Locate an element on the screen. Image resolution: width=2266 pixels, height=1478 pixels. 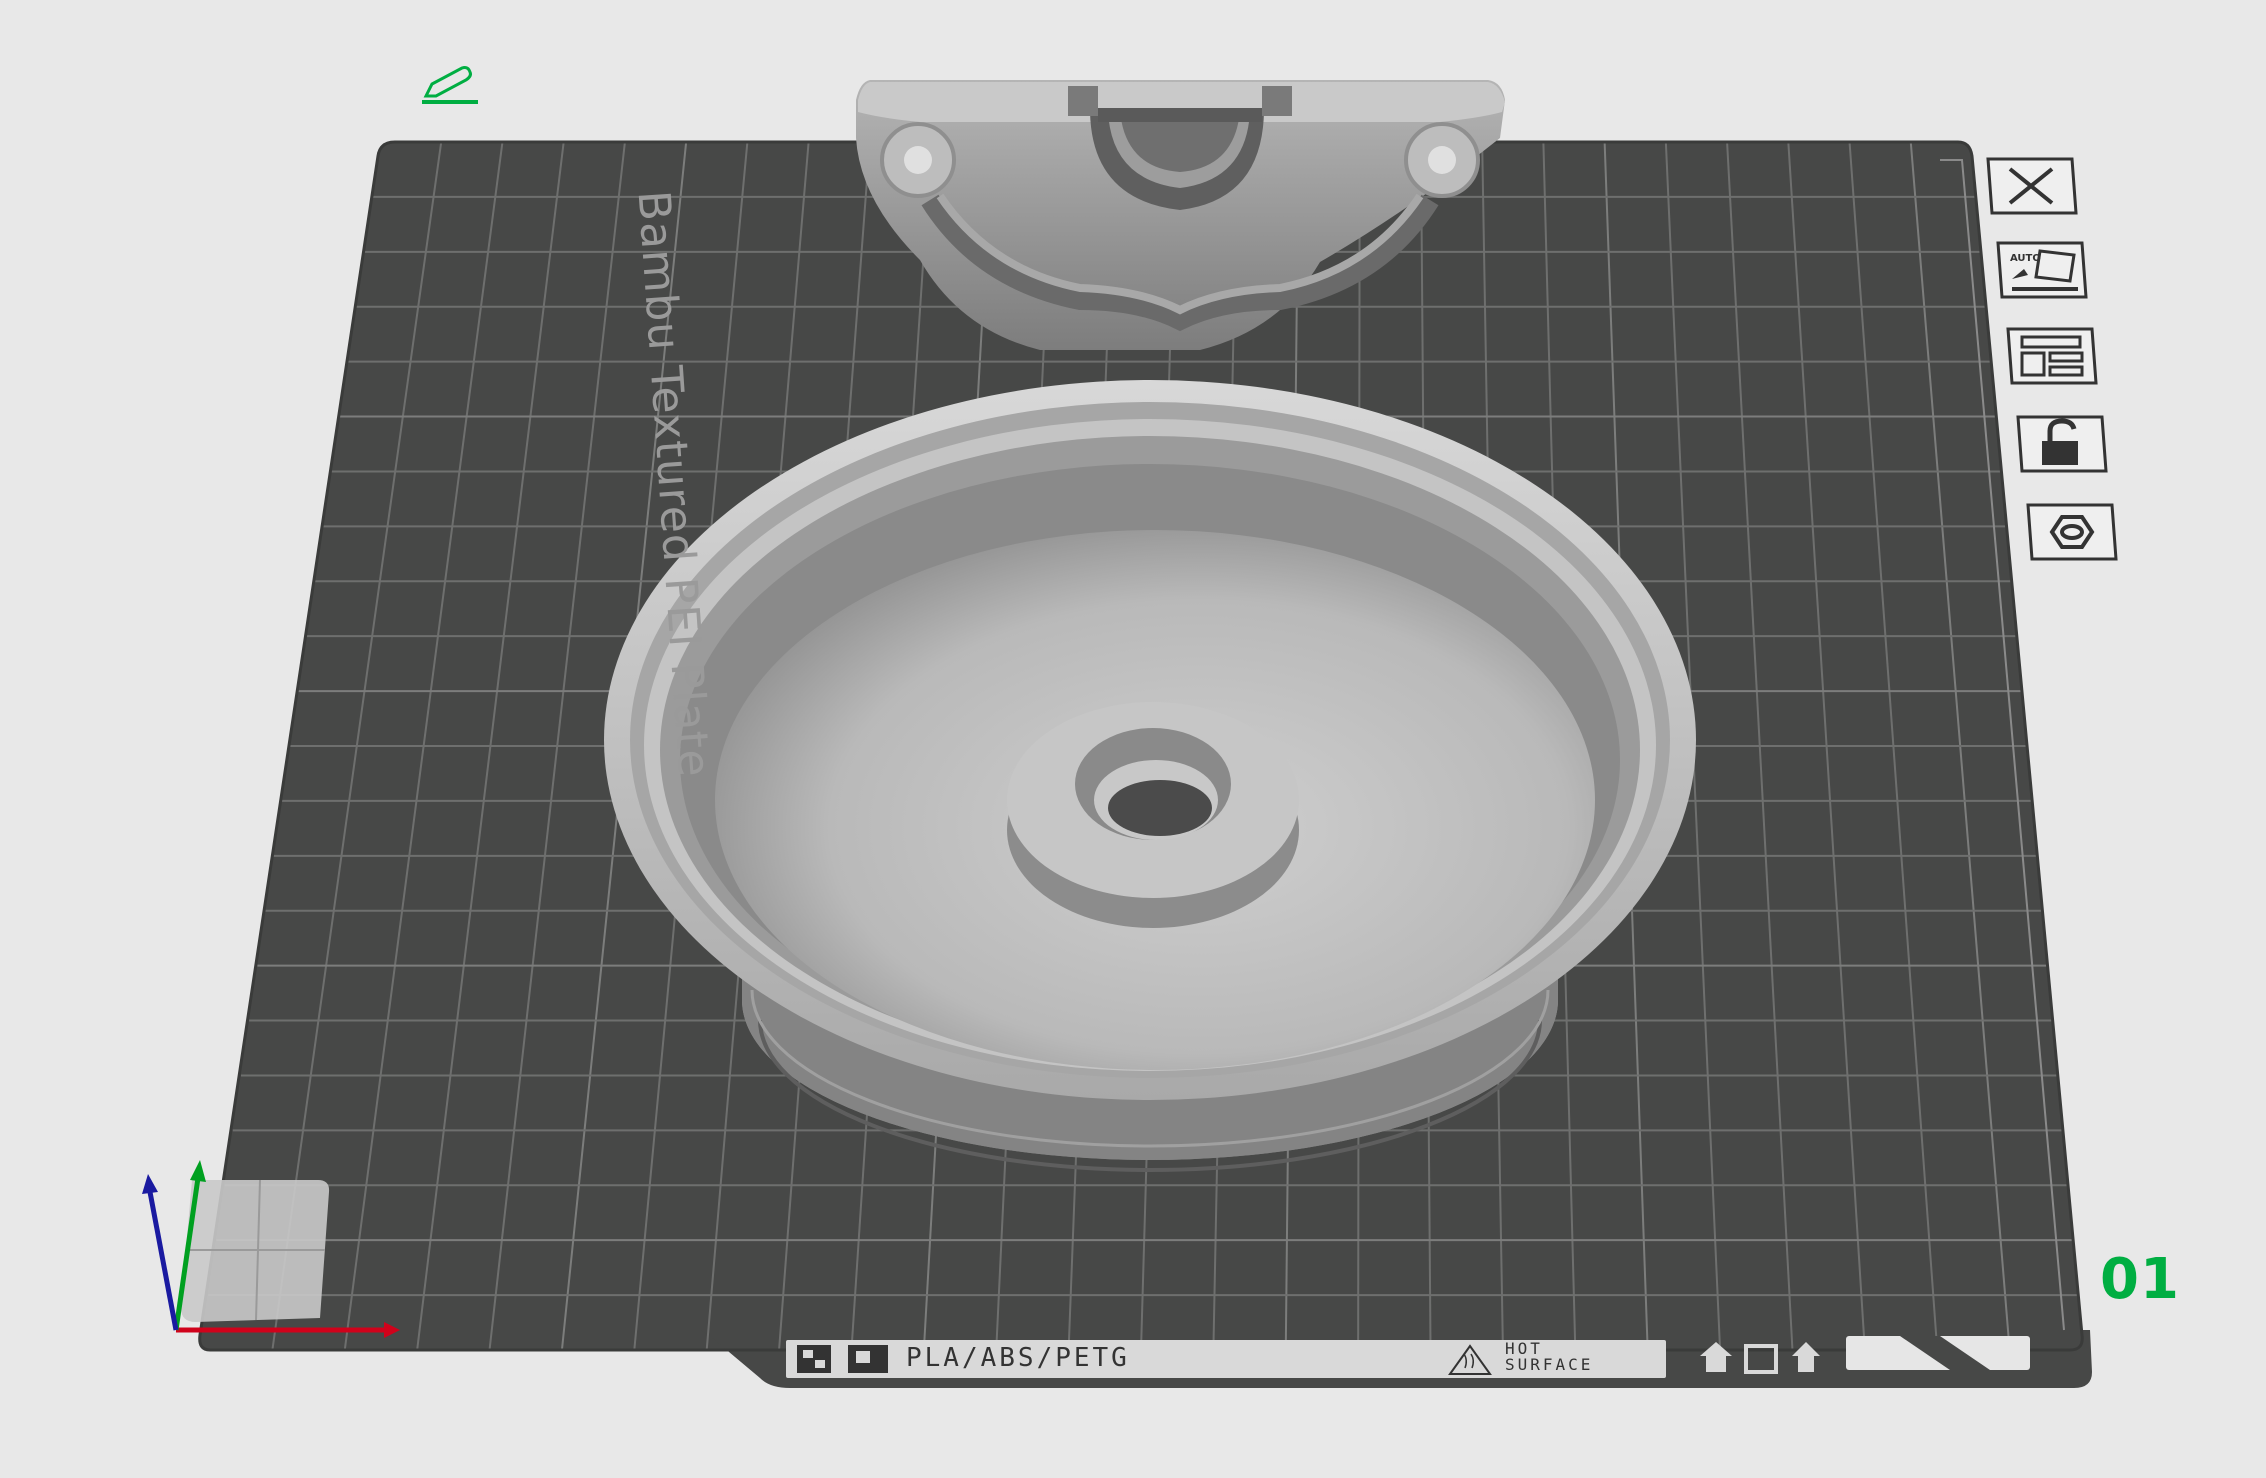
arrange-icon is located at coordinates (2052, 356).